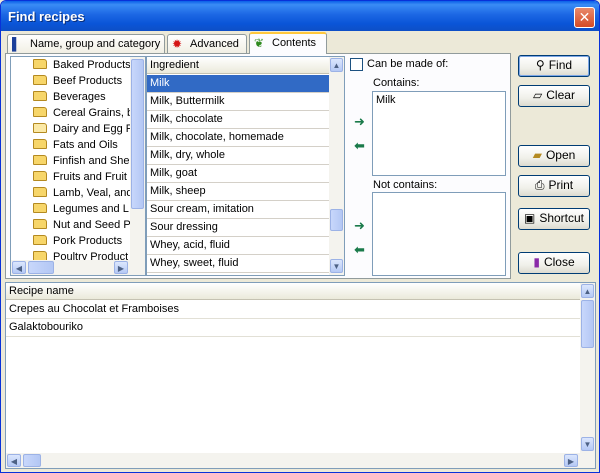  Describe the element at coordinates (408, 64) in the screenshot. I see `can-be-made-of-label: Can be made of:` at that location.